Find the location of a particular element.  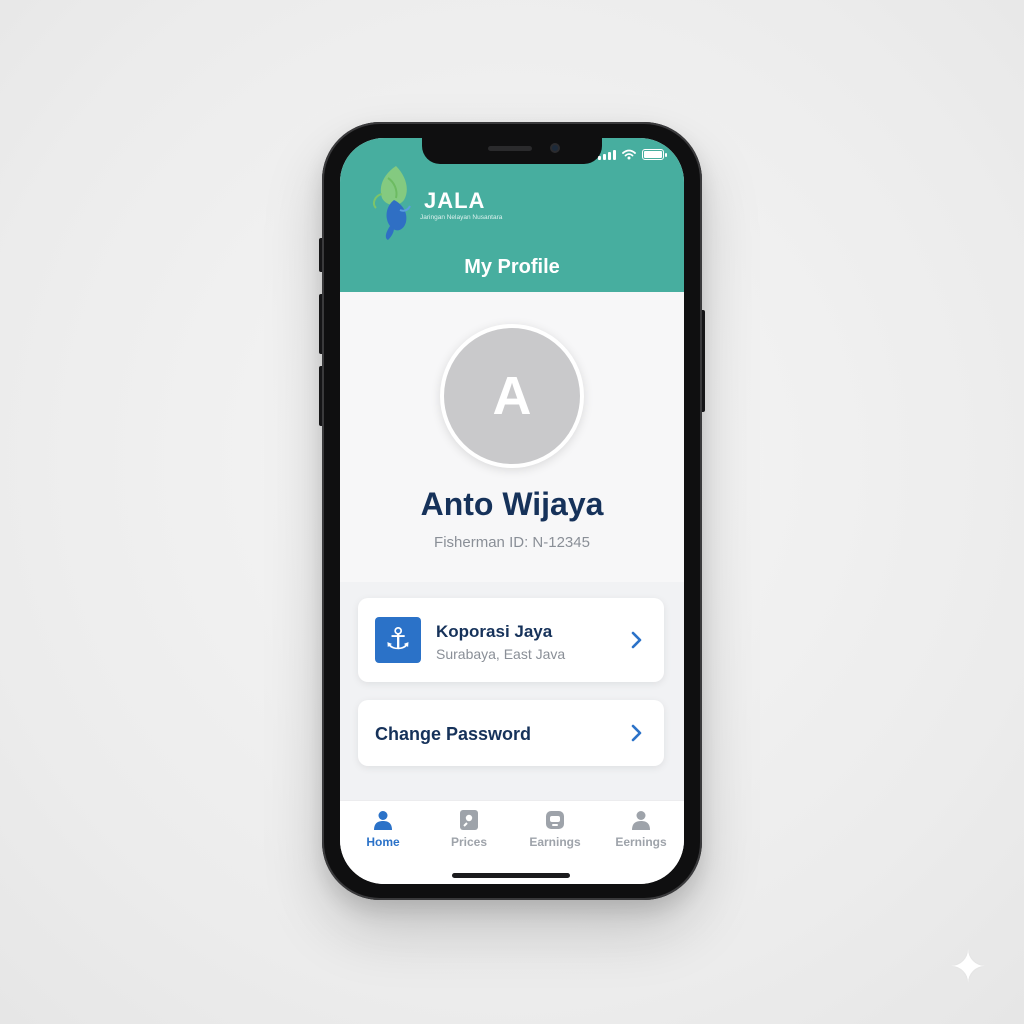

tab-eernings: Eernings is located at coordinates (641, 829).